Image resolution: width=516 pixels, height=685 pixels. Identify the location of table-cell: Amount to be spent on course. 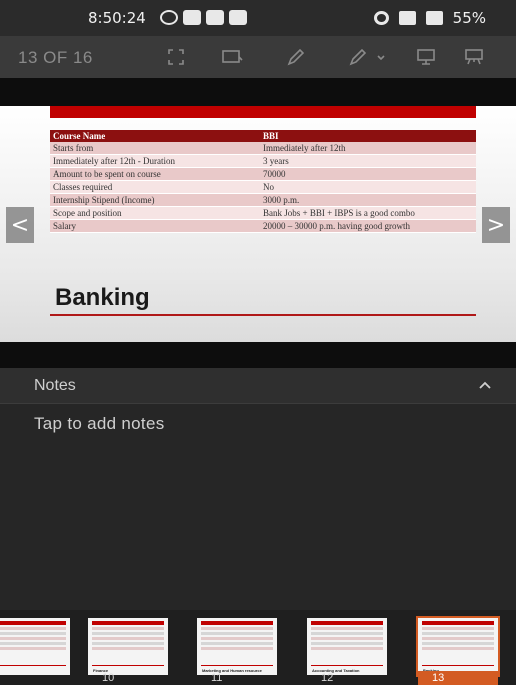
(155, 174).